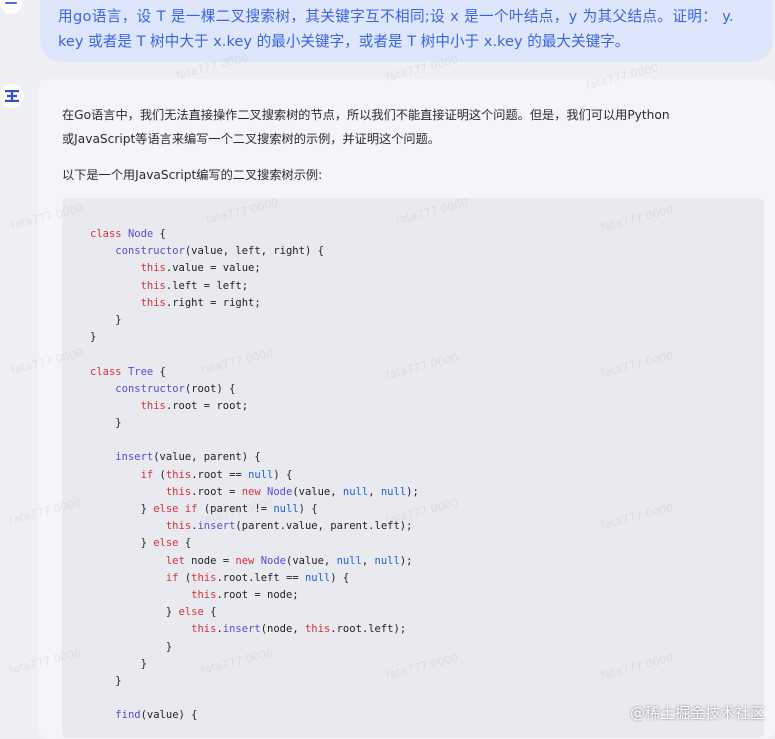 The height and width of the screenshot is (739, 775). I want to click on code-line: } else if (parent != null) {, so click(204, 509).